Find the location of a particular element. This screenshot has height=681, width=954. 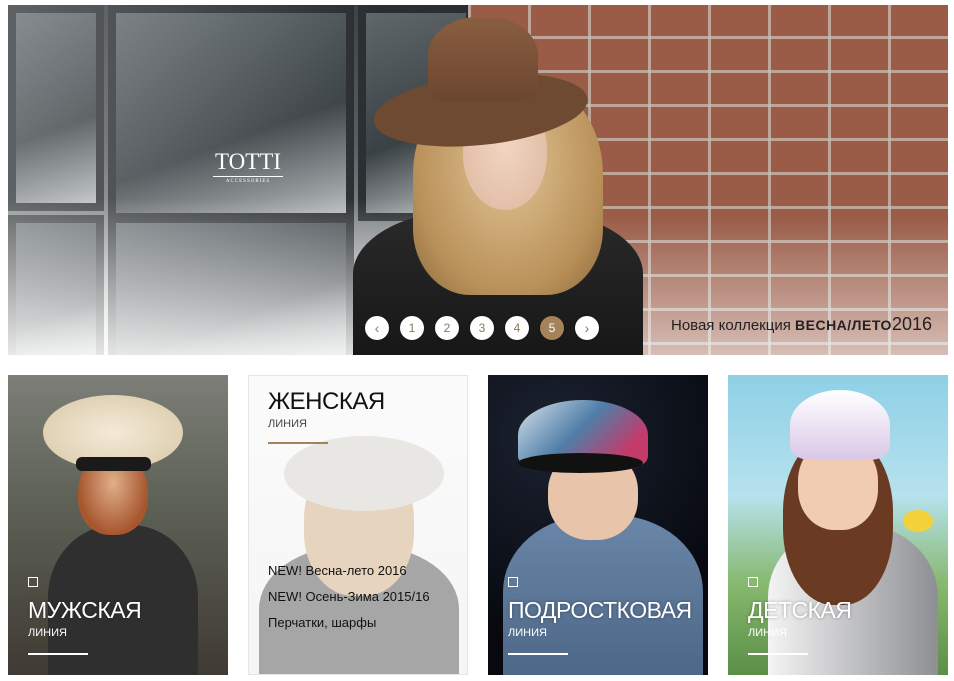

collection-tagline: Новая коллекция ВЕСНА/ЛЕТО2016 is located at coordinates (801, 324).